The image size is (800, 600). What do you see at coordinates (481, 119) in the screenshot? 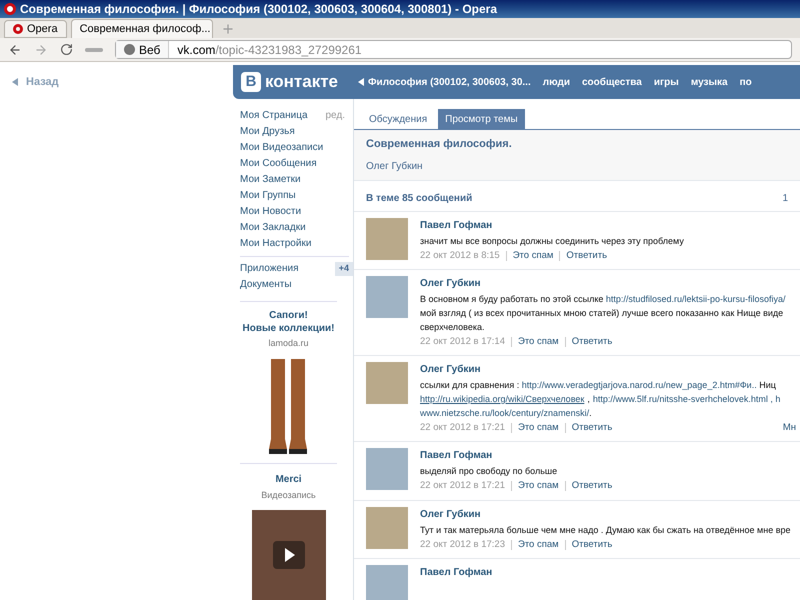
I see `tab: Просмотр темы` at bounding box center [481, 119].